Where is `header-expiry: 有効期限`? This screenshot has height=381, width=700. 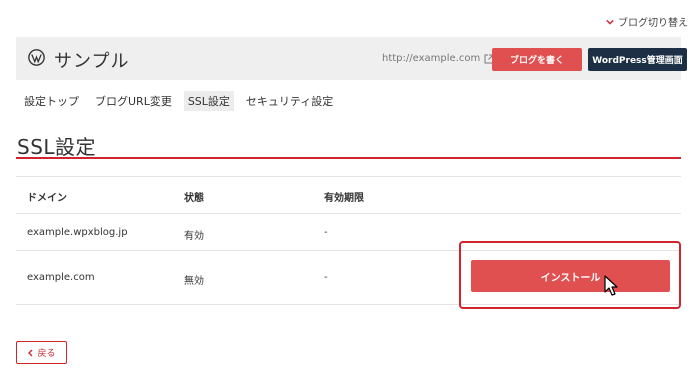 header-expiry: 有効期限 is located at coordinates (344, 198).